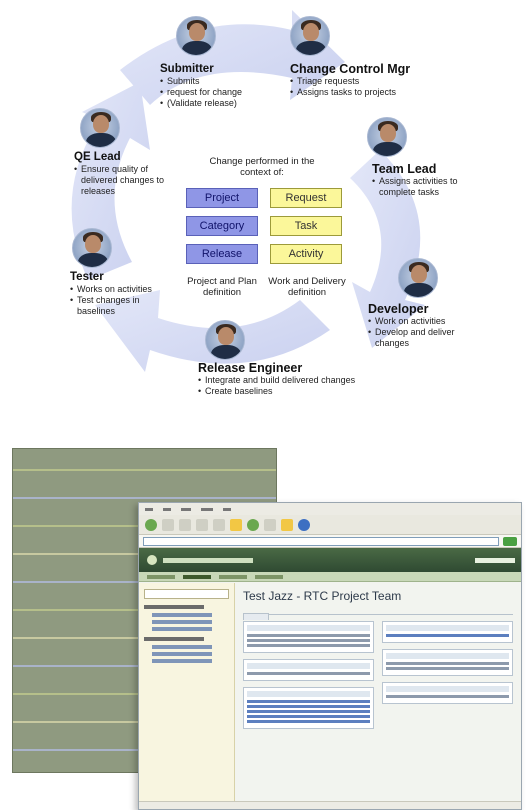 The width and height of the screenshot is (529, 810). What do you see at coordinates (87, 277) in the screenshot?
I see `role-name: Tester` at bounding box center [87, 277].